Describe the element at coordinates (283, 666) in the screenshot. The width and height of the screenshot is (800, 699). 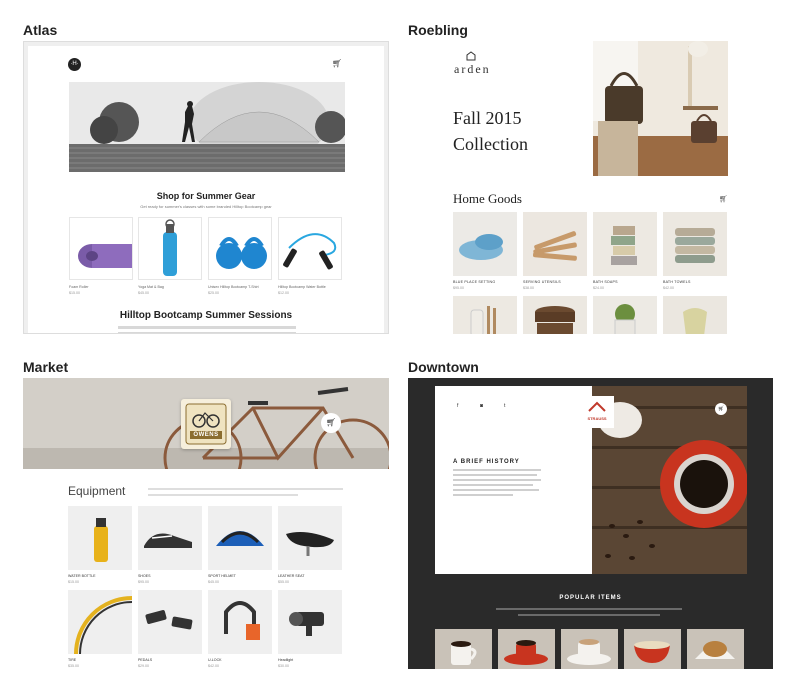
I see `product-price: $30.00` at that location.